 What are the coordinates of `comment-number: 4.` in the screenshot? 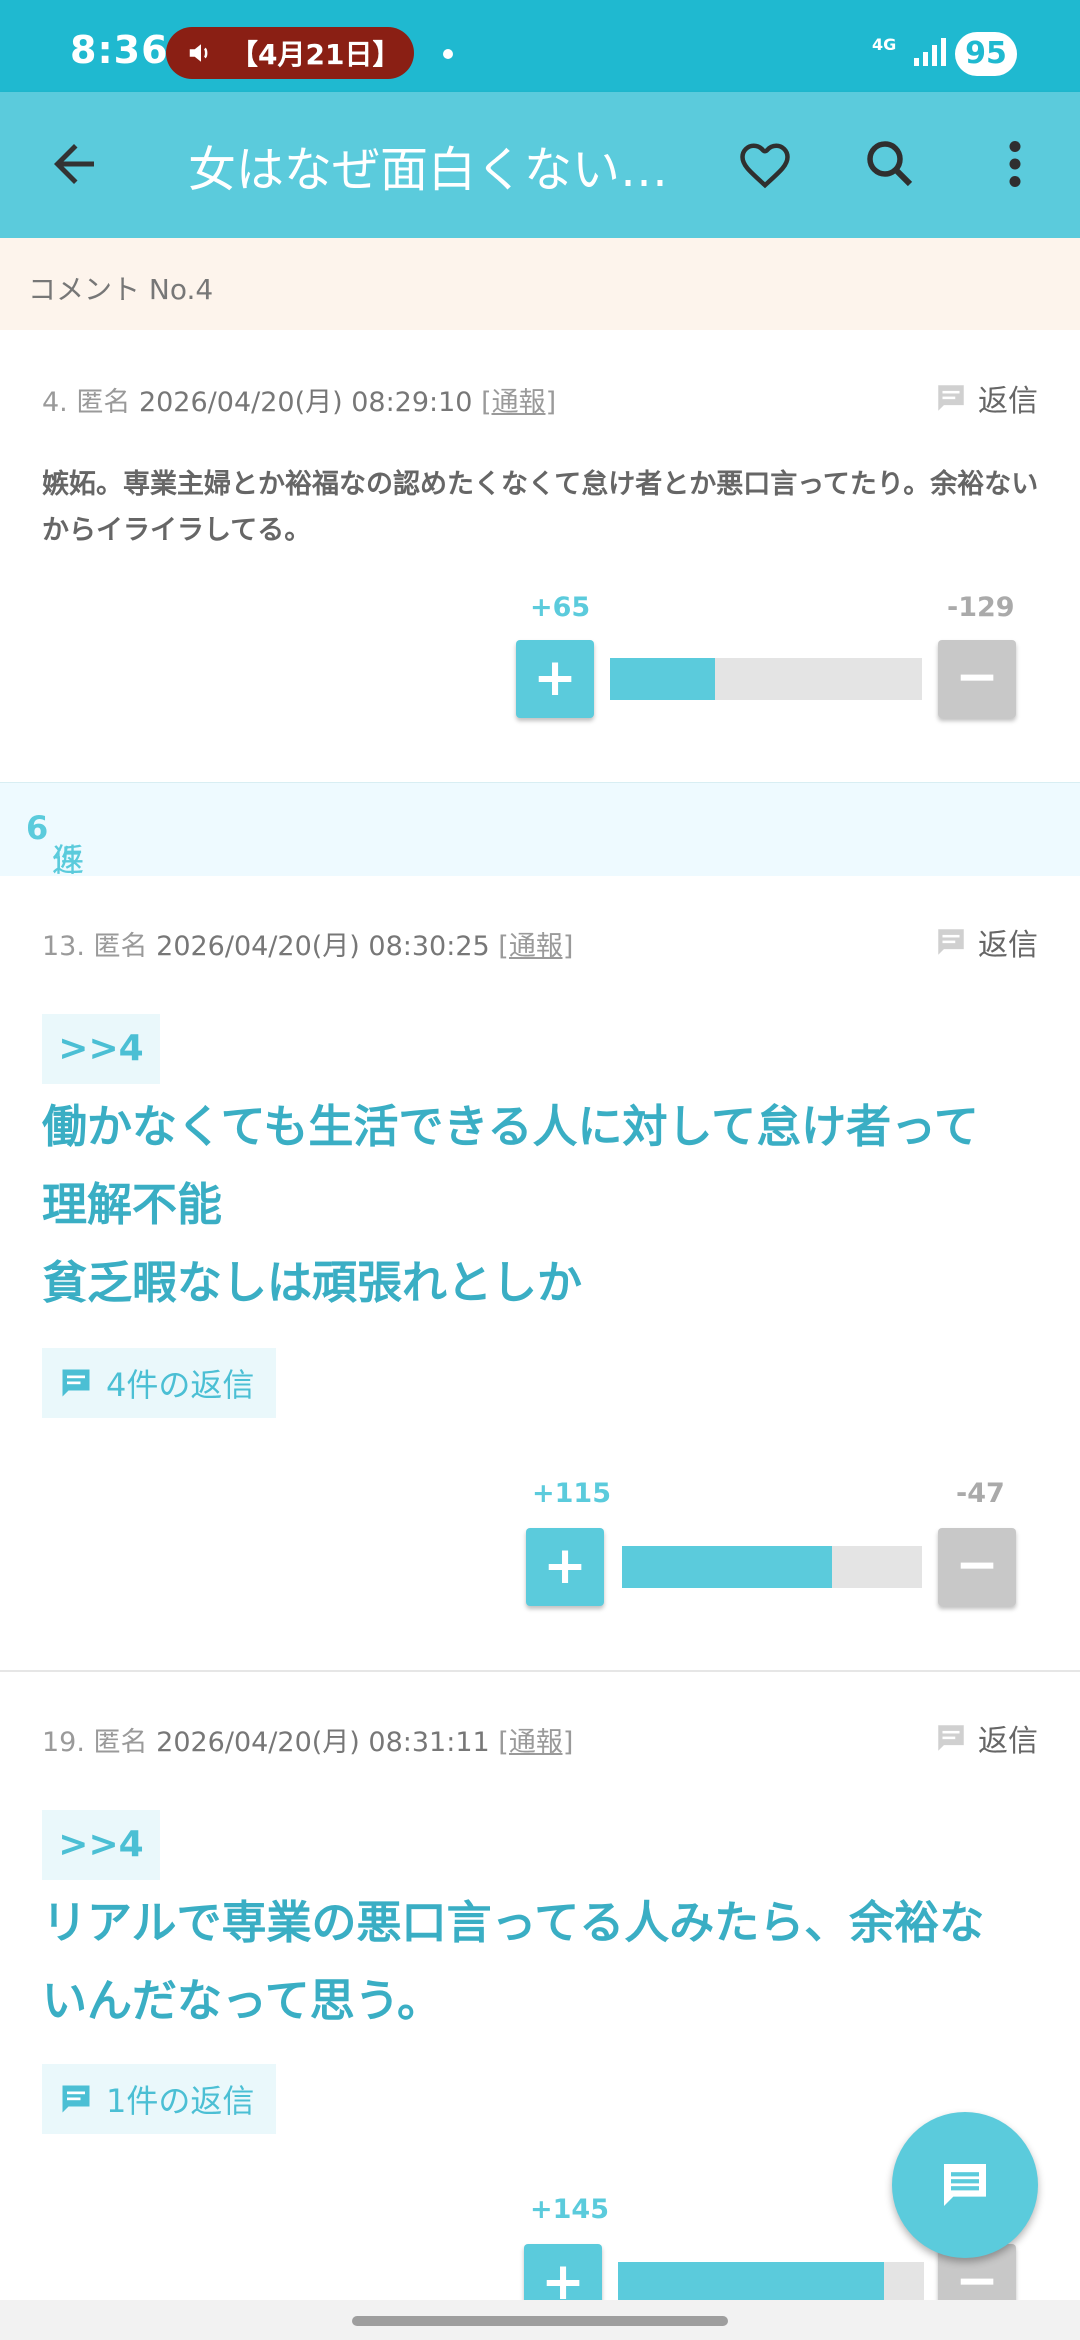 It's located at (55, 402).